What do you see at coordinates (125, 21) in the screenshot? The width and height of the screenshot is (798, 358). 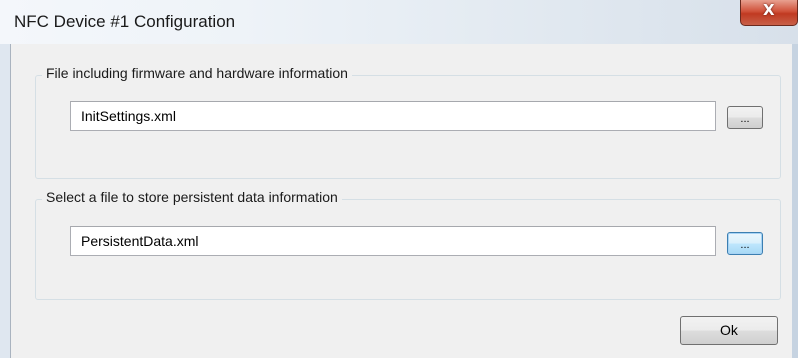 I see `window-title: NFC Device #1 Configuration` at bounding box center [125, 21].